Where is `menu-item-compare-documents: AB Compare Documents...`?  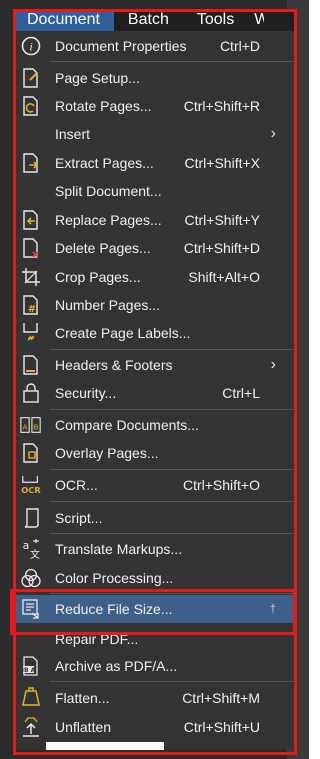
menu-item-compare-documents: AB Compare Documents... is located at coordinates (155, 425).